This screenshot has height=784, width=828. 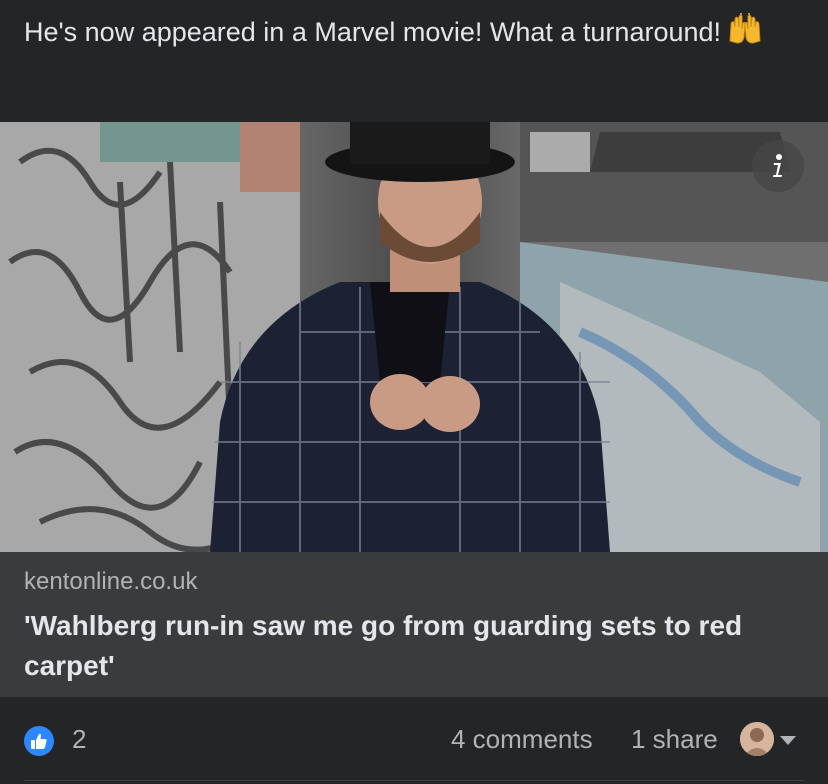 I want to click on info-icon, so click(x=777, y=165).